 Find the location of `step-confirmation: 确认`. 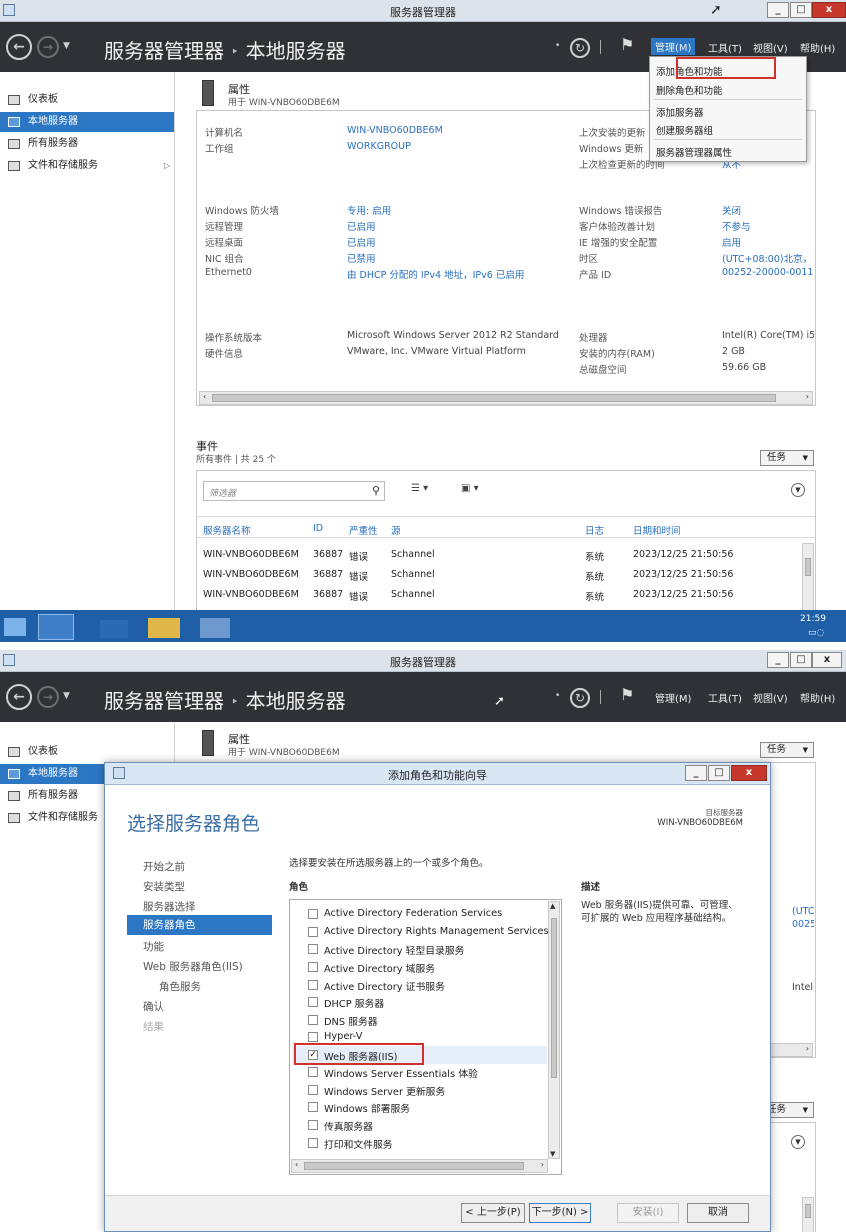

step-confirmation: 确认 is located at coordinates (153, 1006).